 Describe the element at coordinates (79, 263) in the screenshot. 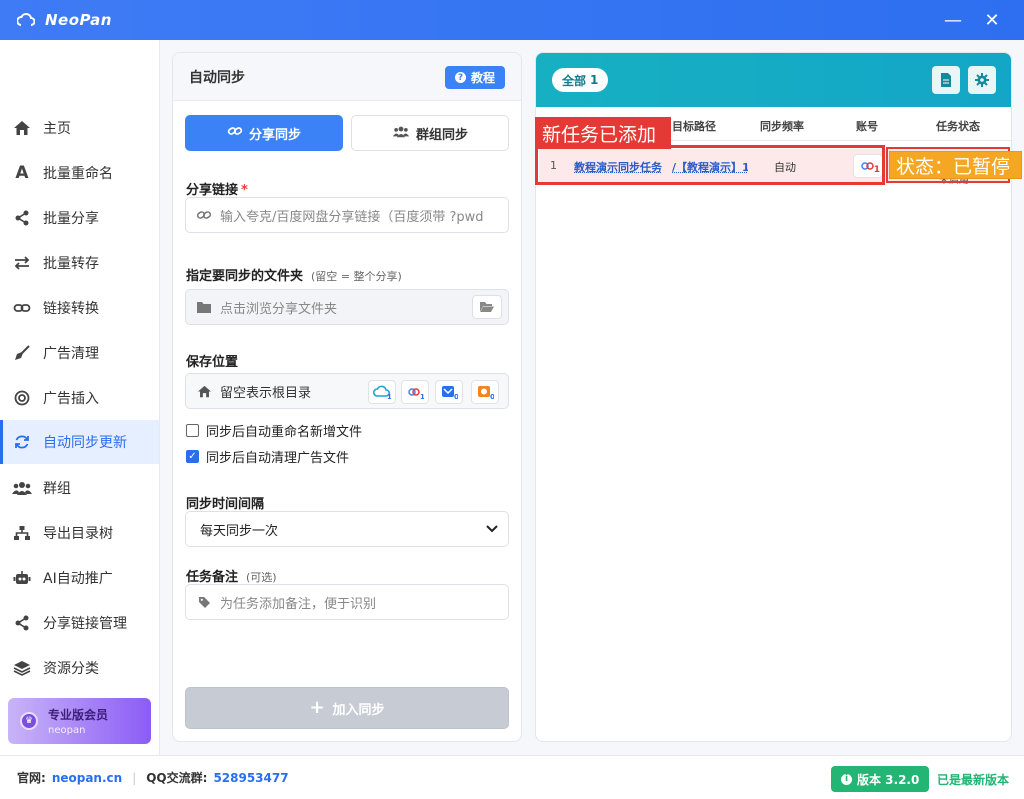

I see `sidebar-item-batch-transfer: 批量转存` at that location.